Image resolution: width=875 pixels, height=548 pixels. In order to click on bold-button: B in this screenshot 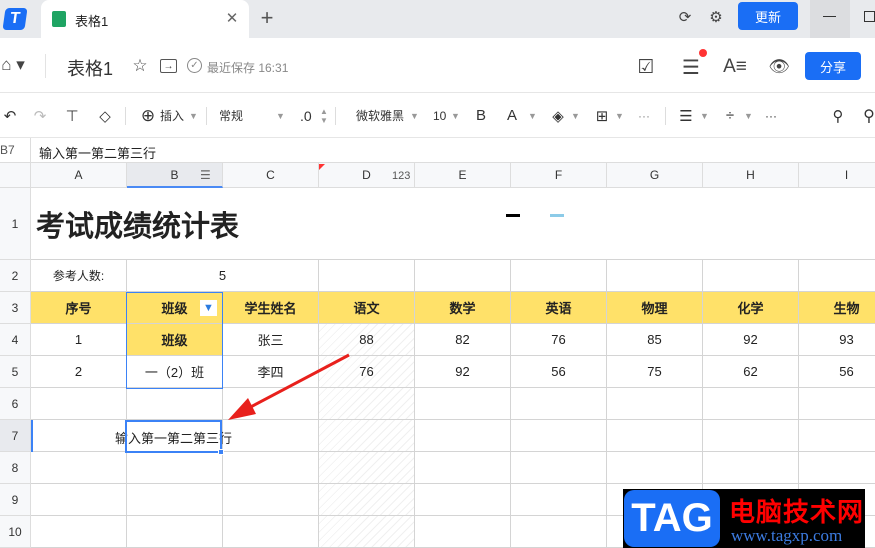, I will do `click(481, 115)`.